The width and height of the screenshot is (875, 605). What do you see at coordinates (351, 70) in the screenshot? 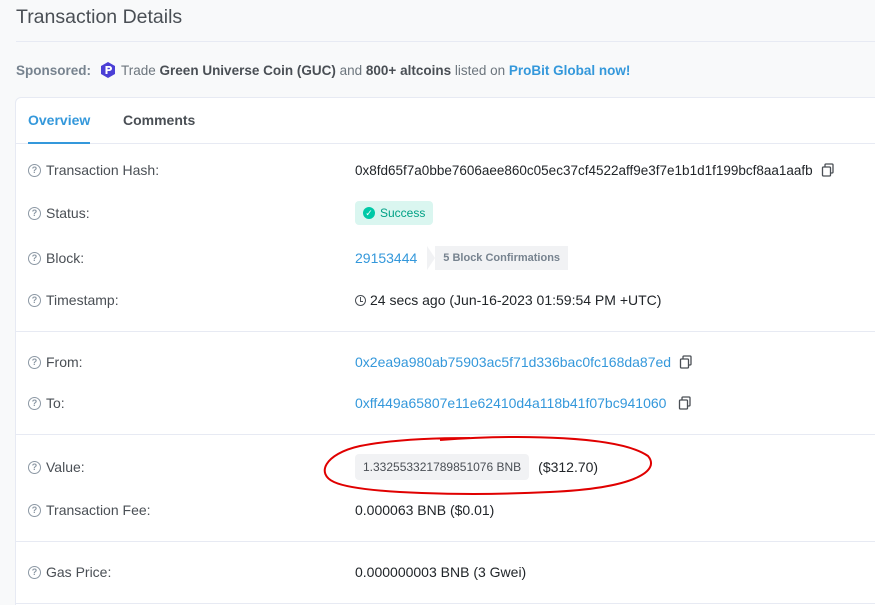
I see `sponsored-and-text: and` at bounding box center [351, 70].